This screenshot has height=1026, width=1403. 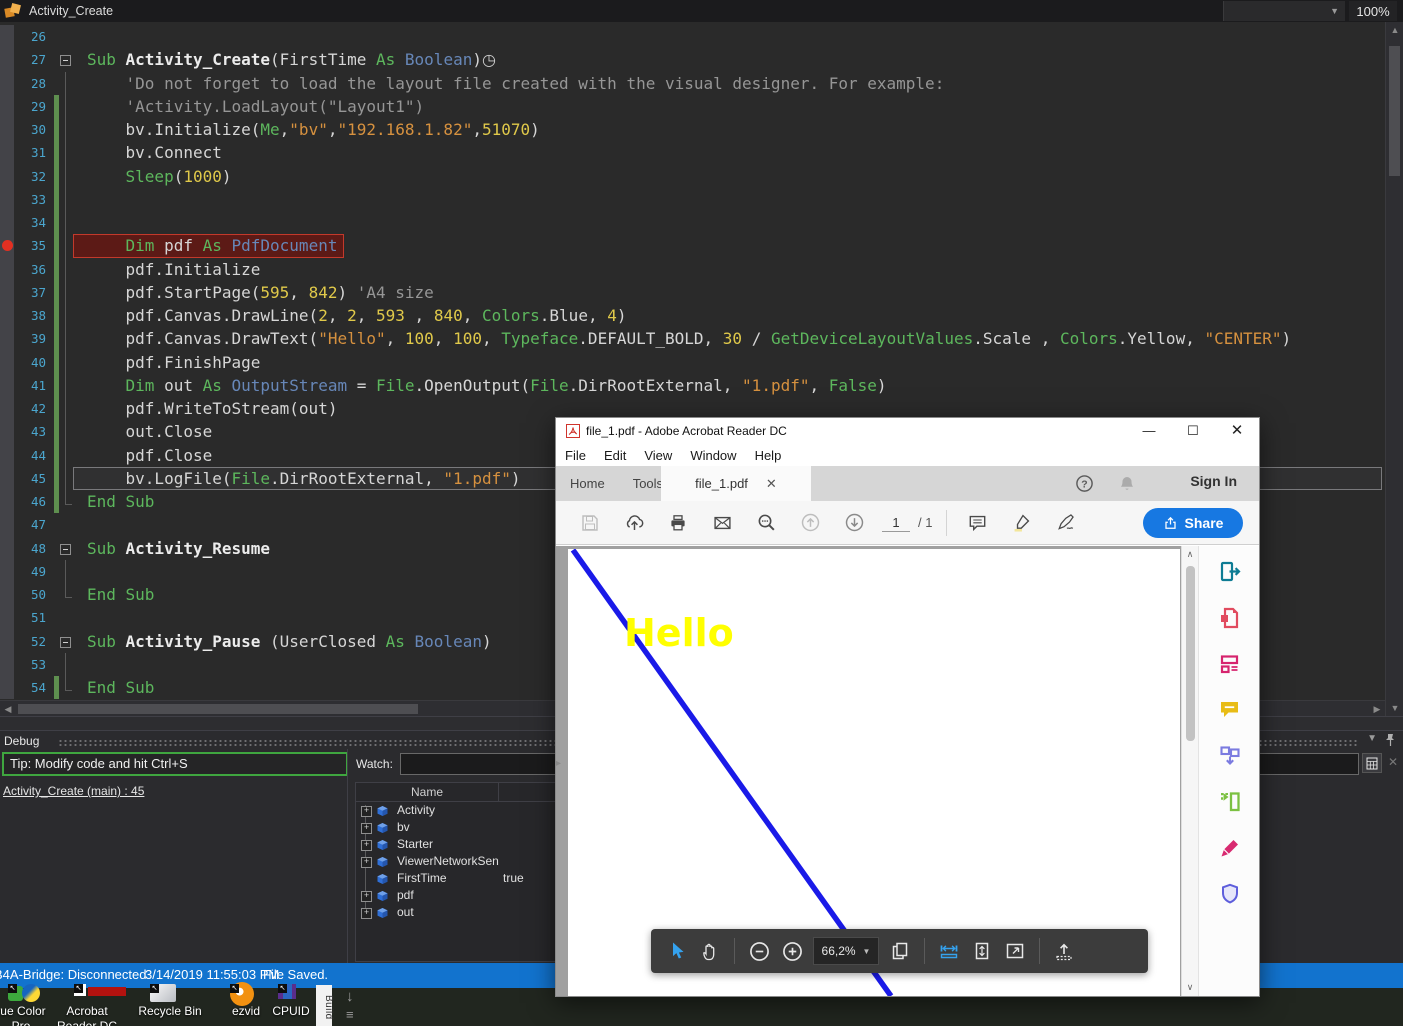 What do you see at coordinates (1149, 431) in the screenshot?
I see `minimize-button: —` at bounding box center [1149, 431].